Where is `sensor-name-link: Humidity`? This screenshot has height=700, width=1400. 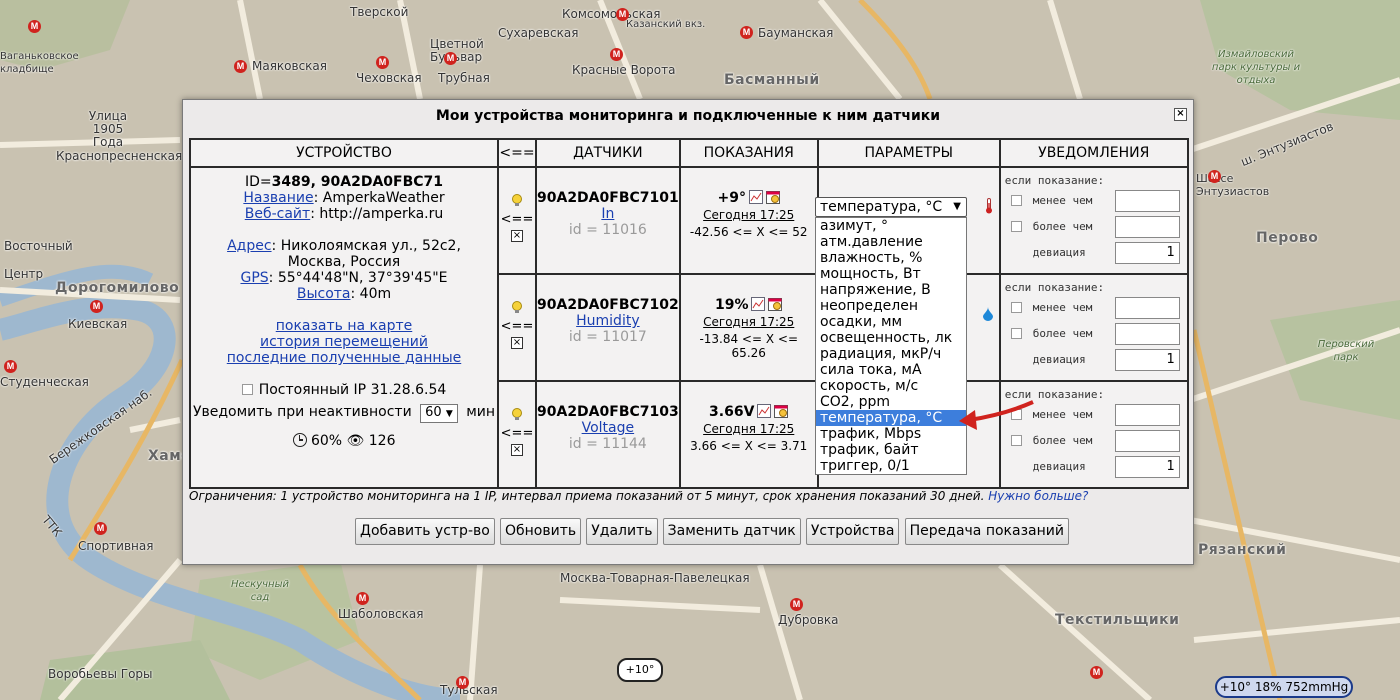
sensor-name-link: Humidity is located at coordinates (607, 321).